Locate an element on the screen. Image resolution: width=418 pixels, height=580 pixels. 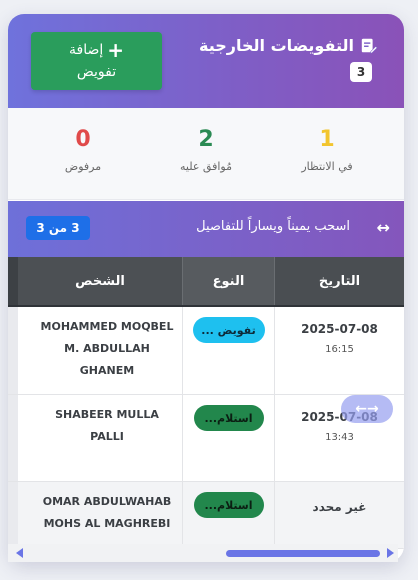
horizontal-scrollbar is located at coordinates (203, 553).